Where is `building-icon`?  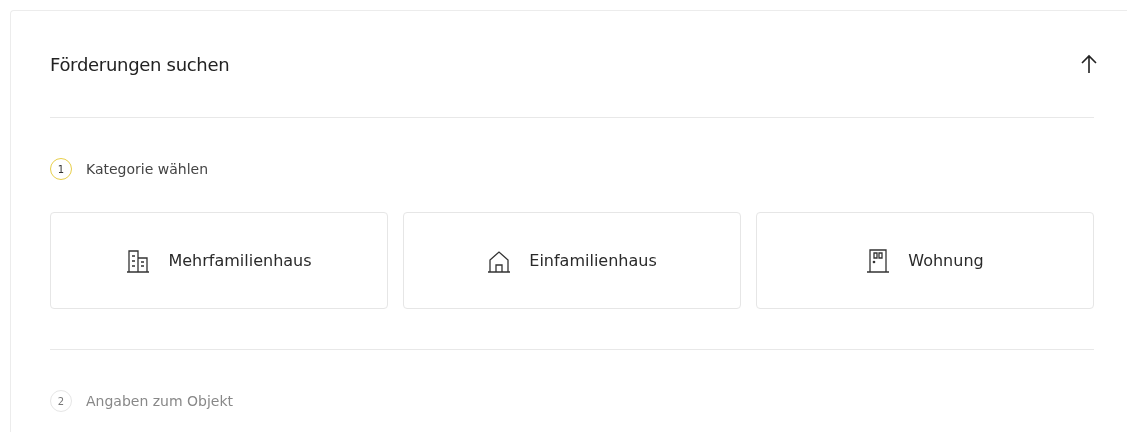 building-icon is located at coordinates (138, 260).